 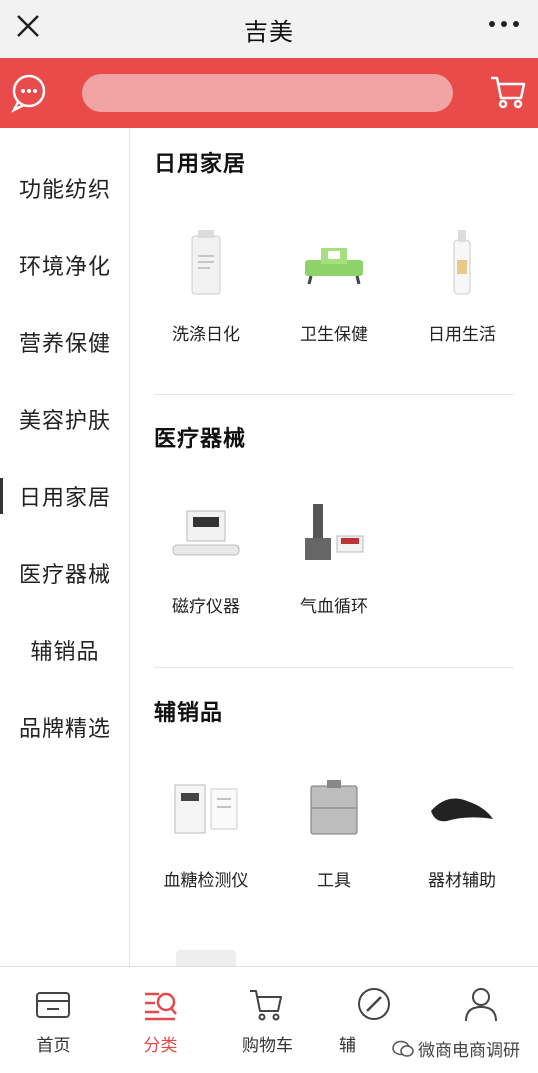 I want to click on product-item: 气血循环, so click(x=334, y=553).